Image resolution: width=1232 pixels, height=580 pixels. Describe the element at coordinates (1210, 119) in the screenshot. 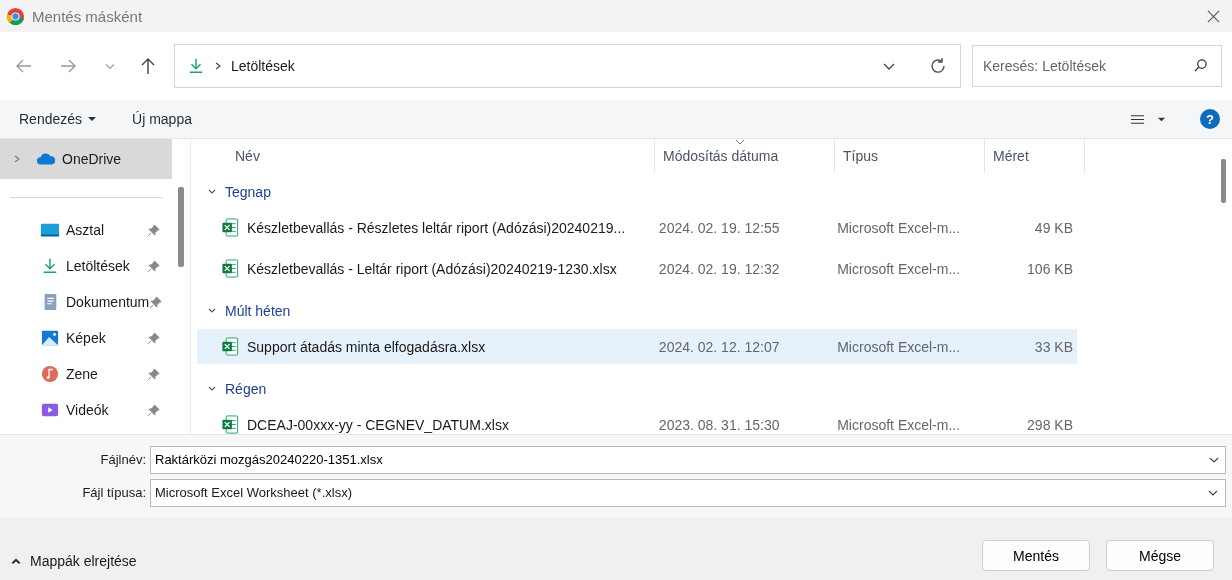

I see `help-button: ?` at that location.